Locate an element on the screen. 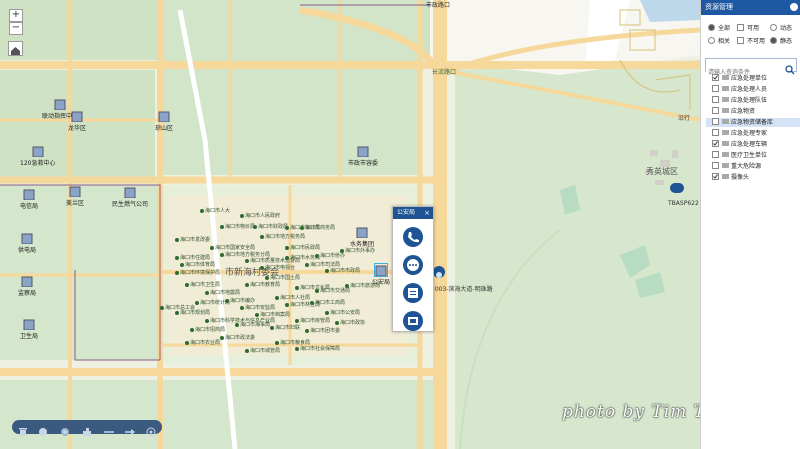 Image resolution: width=800 pixels, height=449 pixels. filter-unavailable: 不可用 is located at coordinates (751, 40).